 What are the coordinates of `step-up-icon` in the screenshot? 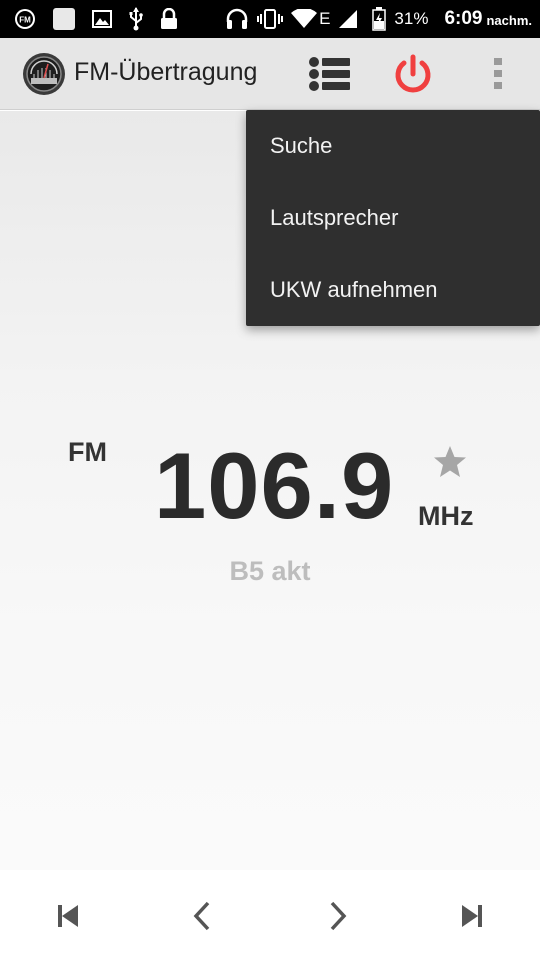 It's located at (338, 916).